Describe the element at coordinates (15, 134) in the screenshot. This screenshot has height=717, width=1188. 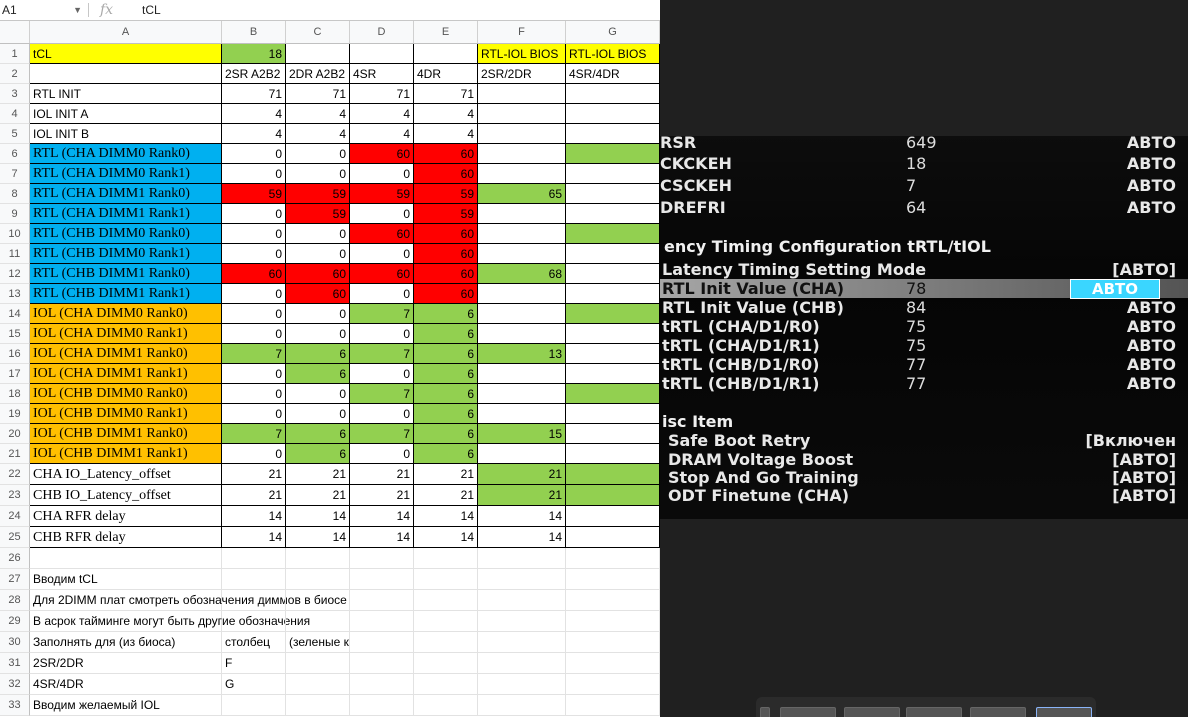
I see `row-header: 5` at that location.